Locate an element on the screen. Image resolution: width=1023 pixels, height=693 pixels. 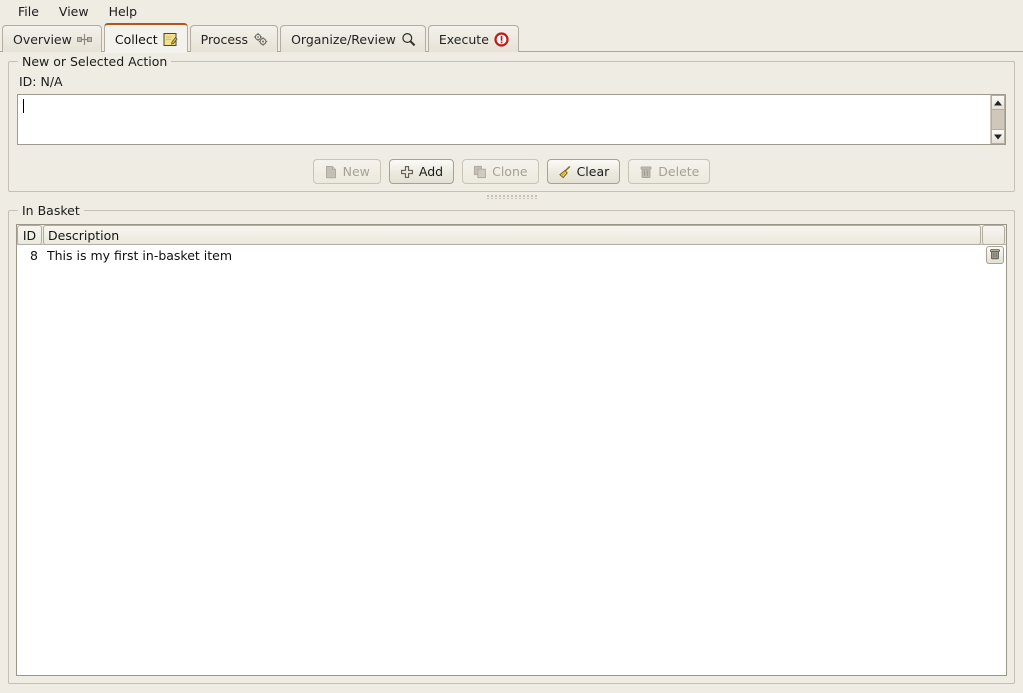
menu-file: File is located at coordinates (28, 12).